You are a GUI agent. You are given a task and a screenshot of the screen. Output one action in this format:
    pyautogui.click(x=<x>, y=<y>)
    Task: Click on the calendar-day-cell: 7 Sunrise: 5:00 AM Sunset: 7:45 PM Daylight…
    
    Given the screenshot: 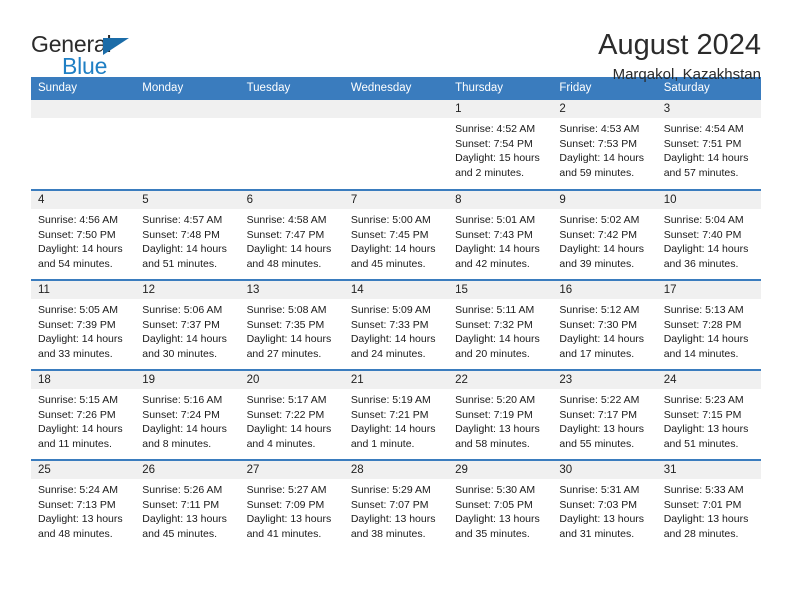 What is the action you would take?
    pyautogui.click(x=396, y=234)
    